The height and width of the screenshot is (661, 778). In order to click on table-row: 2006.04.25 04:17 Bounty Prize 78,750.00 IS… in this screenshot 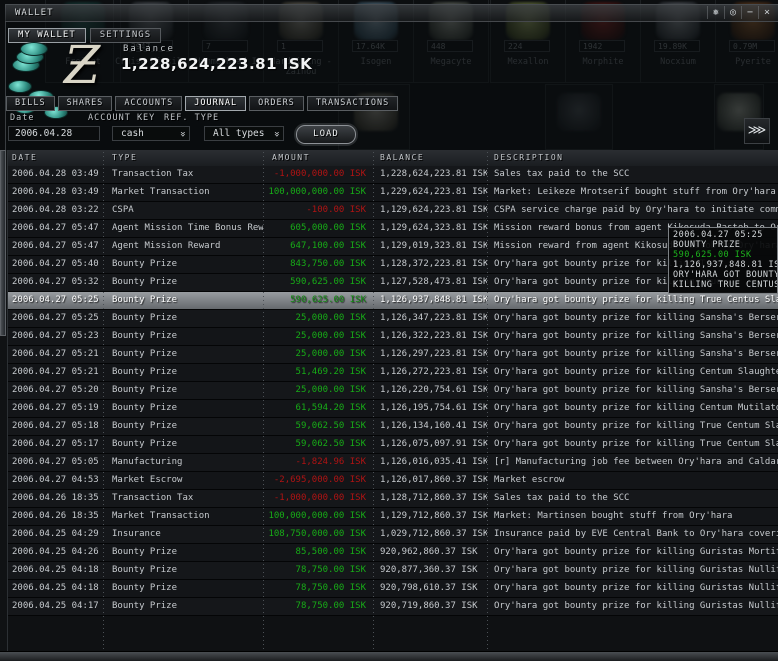, I will do `click(393, 607)`.